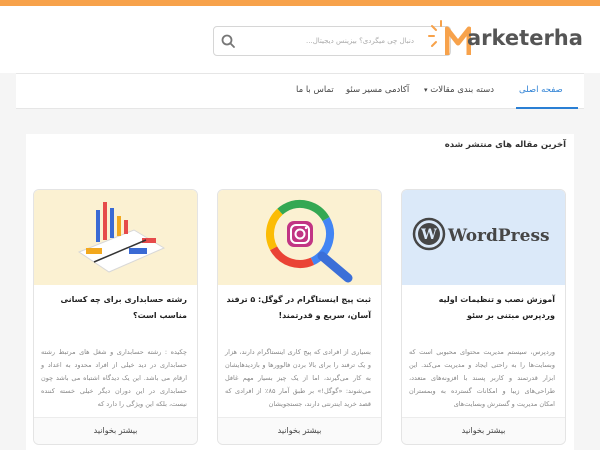 This screenshot has height=450, width=600. I want to click on wordpress-thumbnail: W WordPress, so click(483, 237).